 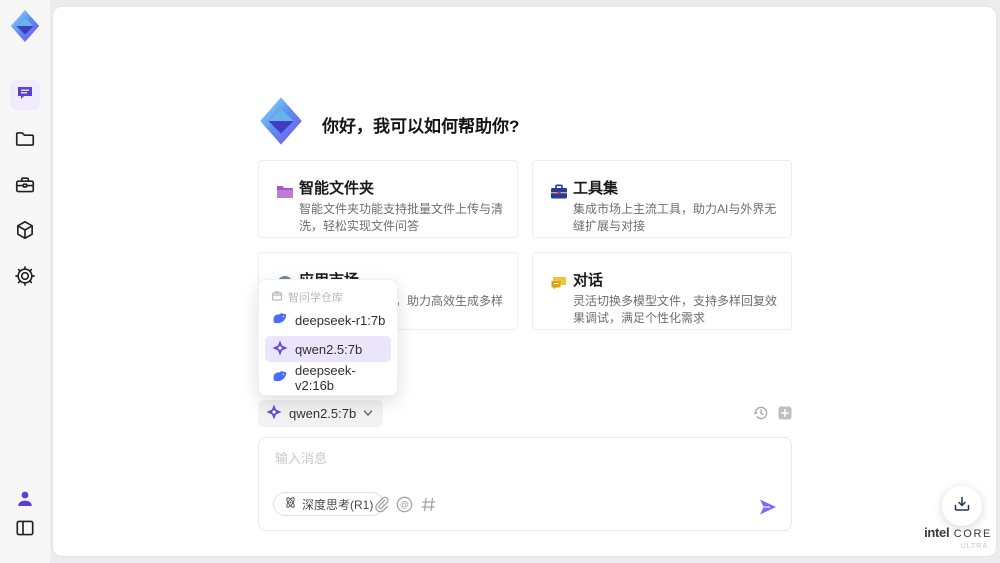 I want to click on model-dropdown-header-label: 智问学仓库, so click(x=315, y=298).